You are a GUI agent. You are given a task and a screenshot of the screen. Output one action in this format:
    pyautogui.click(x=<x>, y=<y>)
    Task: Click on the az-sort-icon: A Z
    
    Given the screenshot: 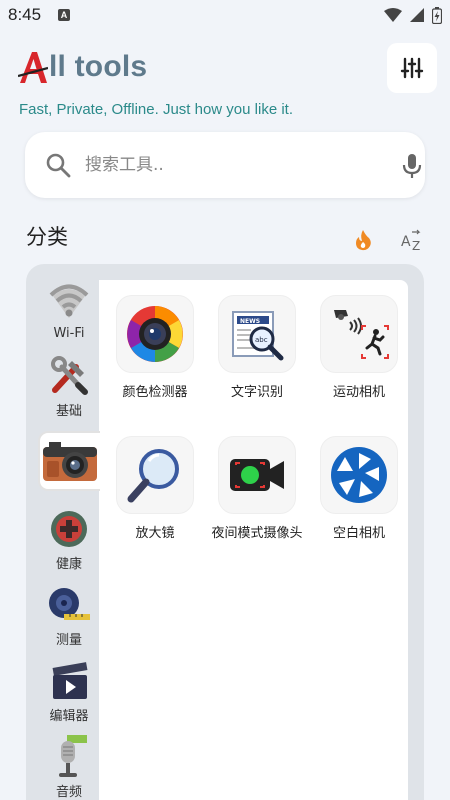 What is the action you would take?
    pyautogui.click(x=412, y=242)
    